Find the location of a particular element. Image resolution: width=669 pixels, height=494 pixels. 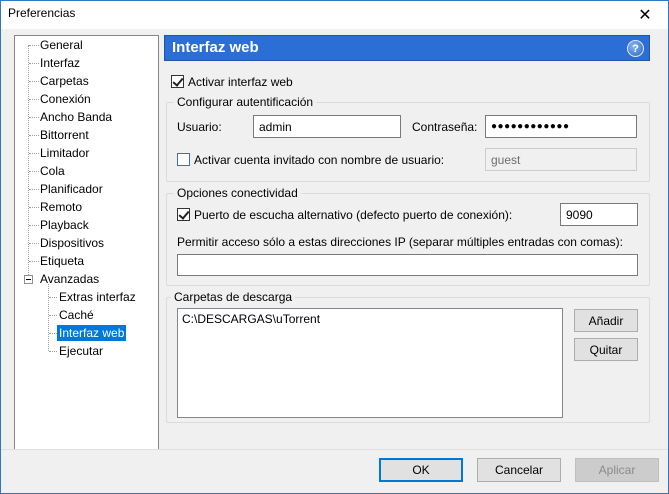

tree-item-dispositivos: Dispositivos is located at coordinates (72, 243).